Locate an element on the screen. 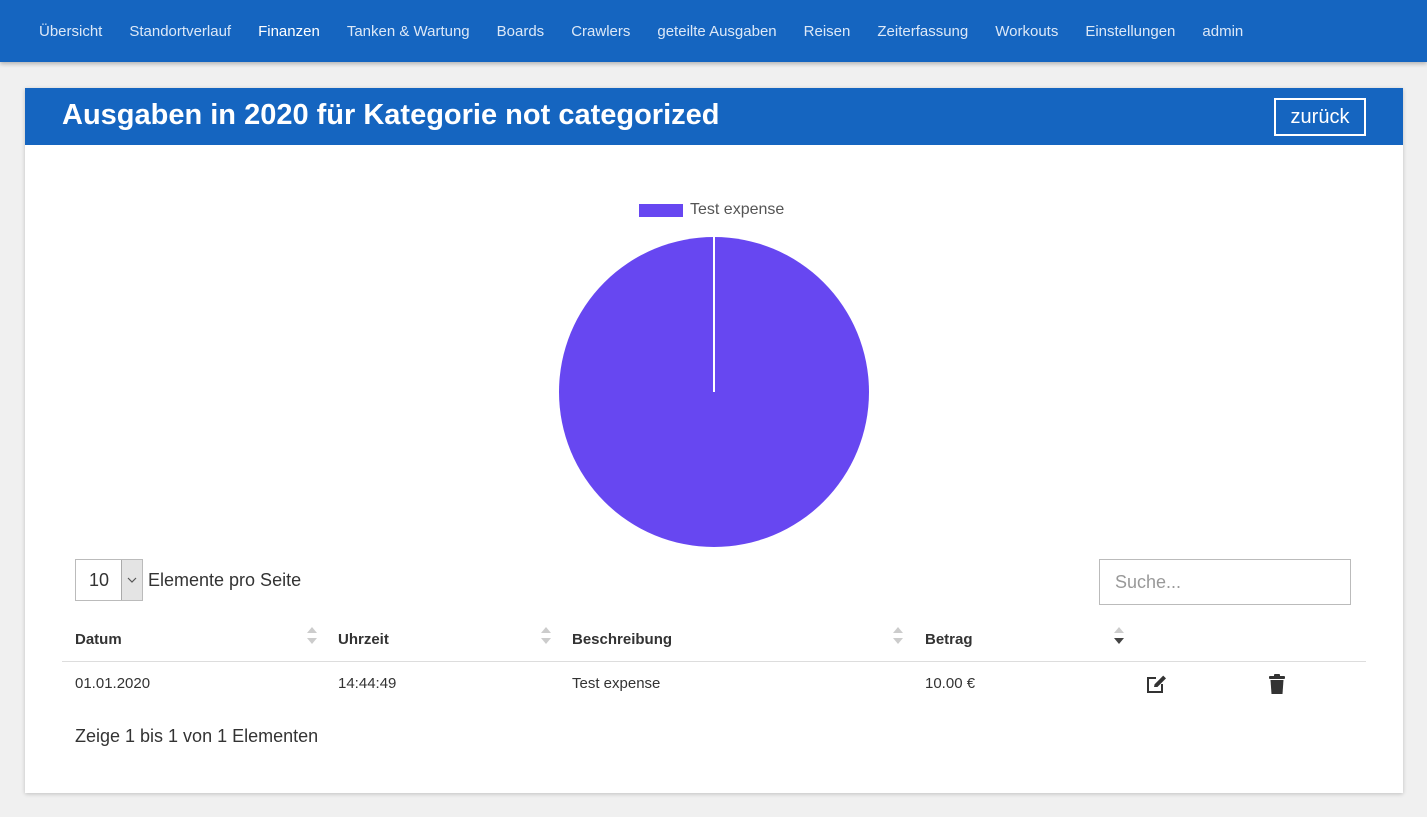  nav-item-zeiterfassung: Zeiterfassung is located at coordinates (922, 31).